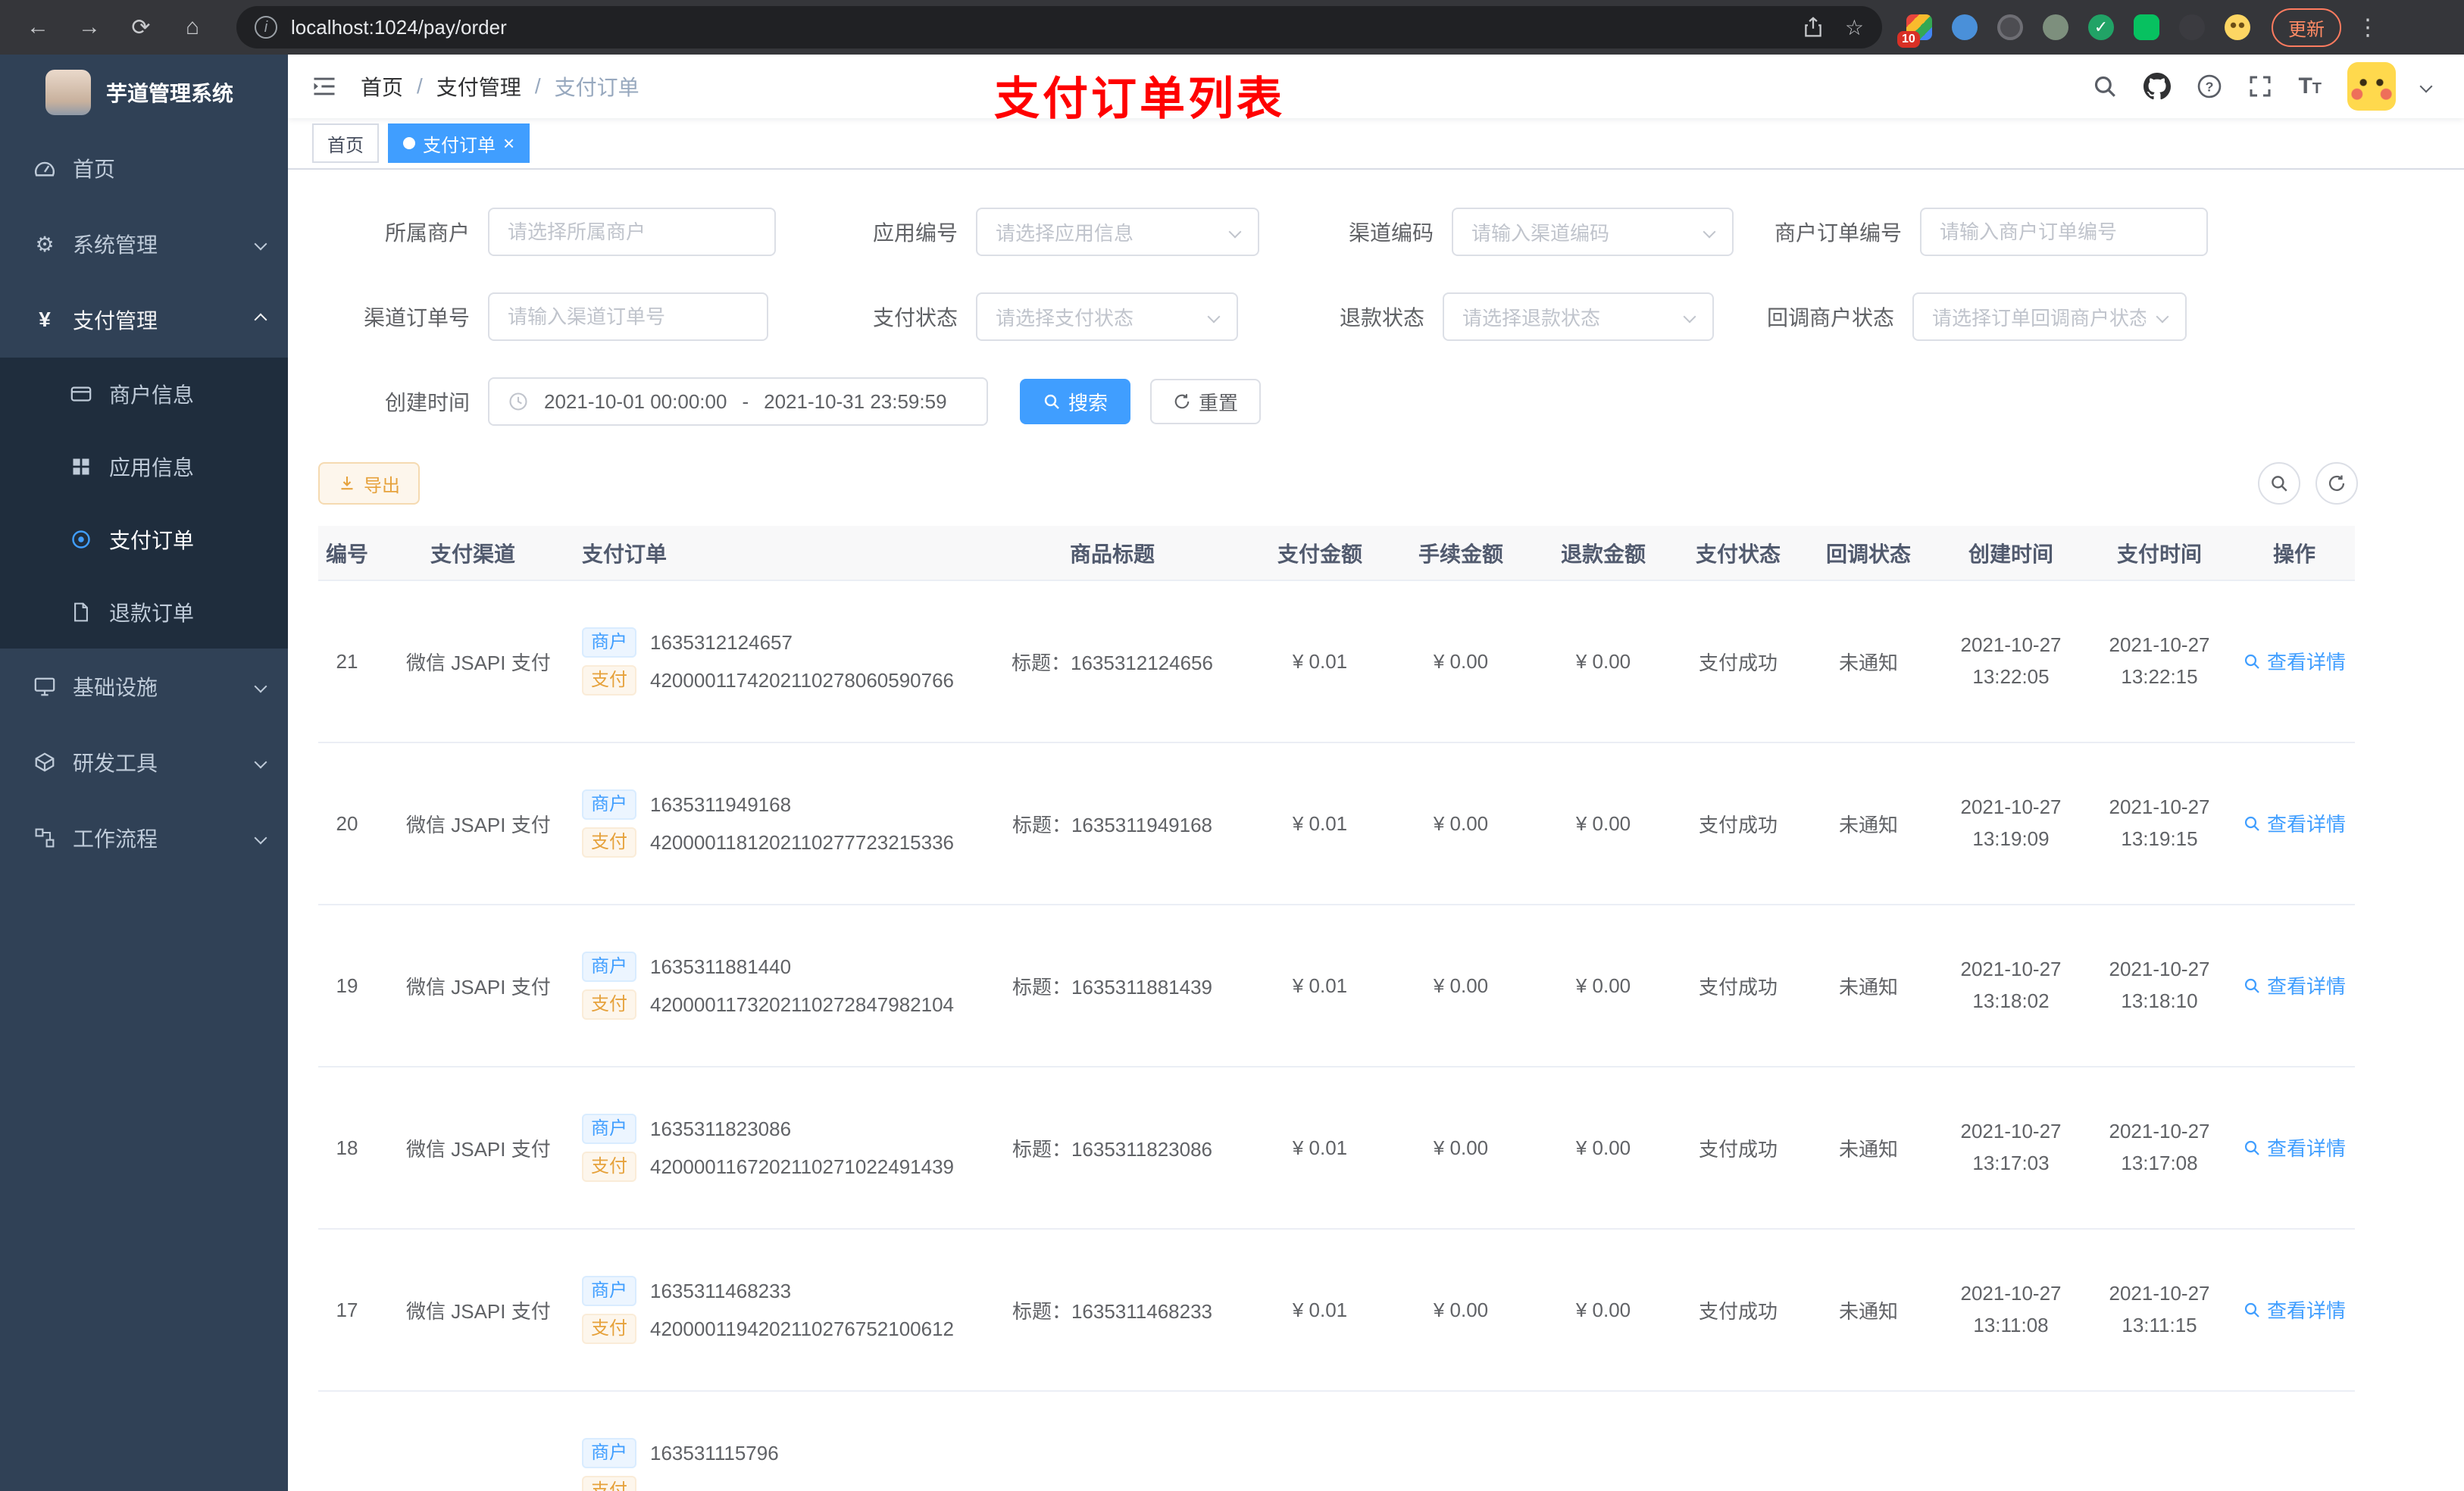 The image size is (2464, 1491). Describe the element at coordinates (2055, 27) in the screenshot. I see `ext-circle-icon` at that location.